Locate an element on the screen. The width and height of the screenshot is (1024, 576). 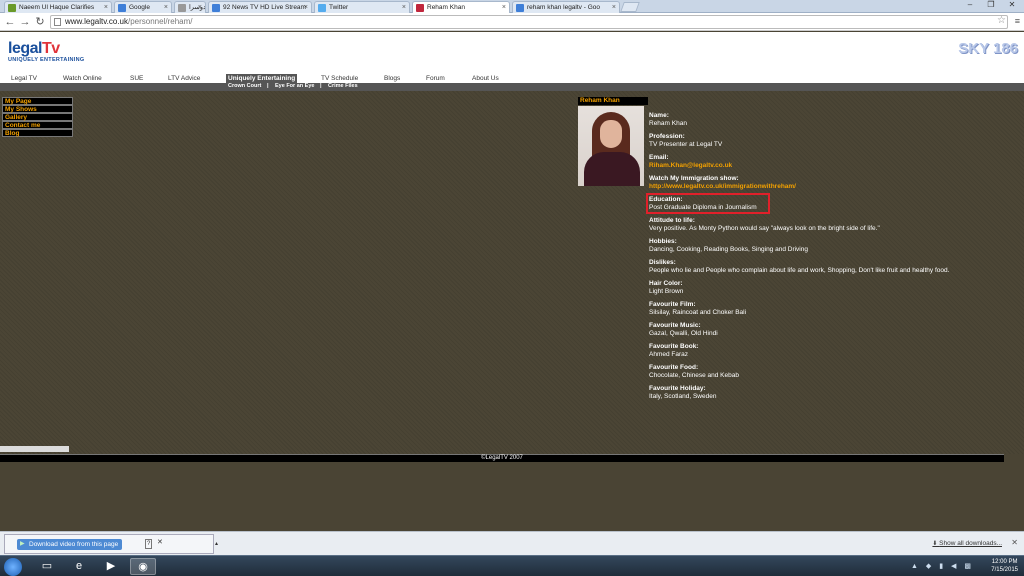
sidemenu-my-page: My Page is located at coordinates (37, 101).